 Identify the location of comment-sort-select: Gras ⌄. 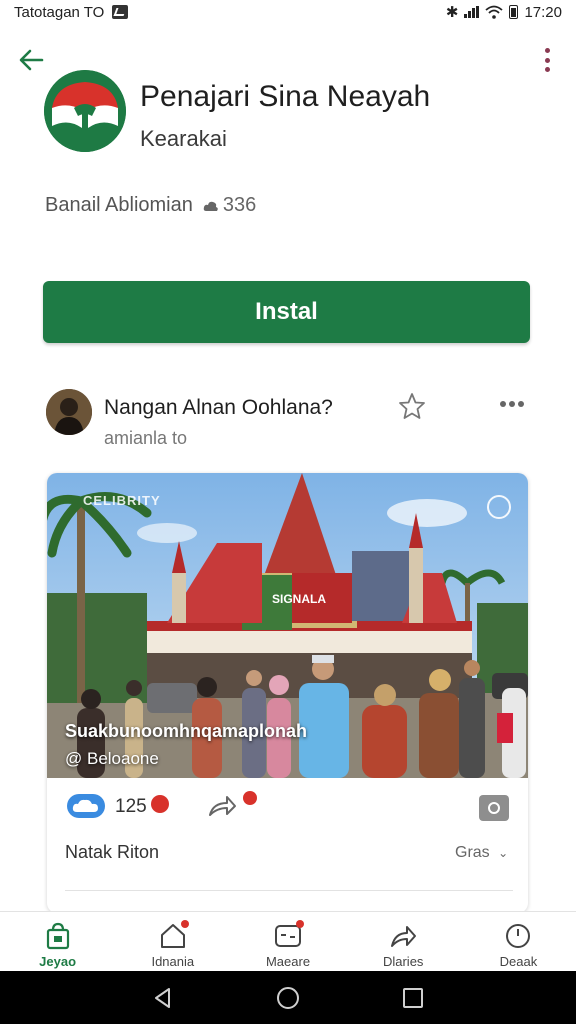
(481, 853).